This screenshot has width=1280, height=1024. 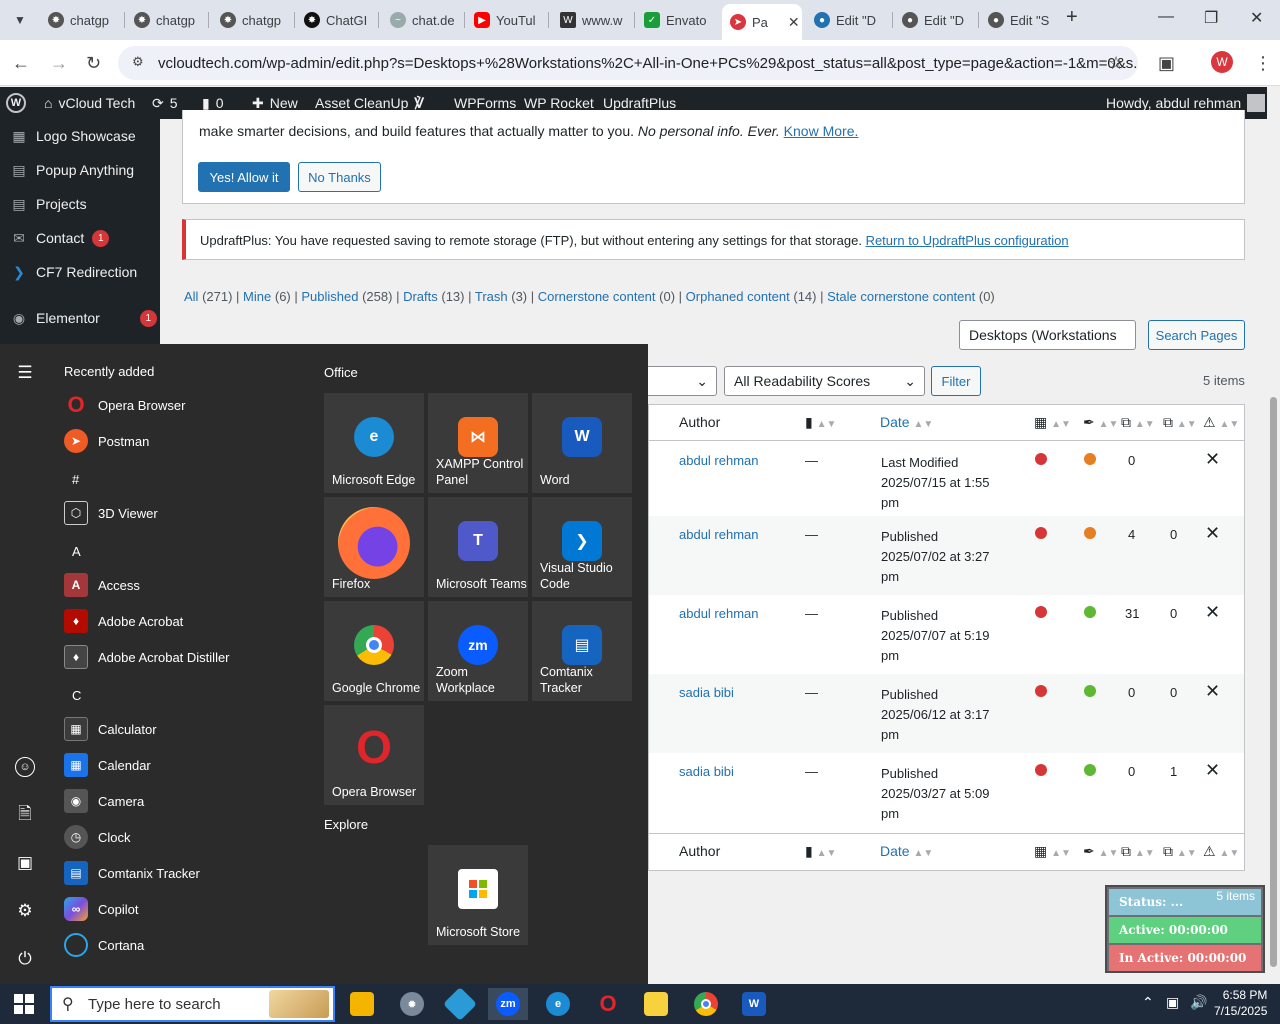 What do you see at coordinates (80, 318) in the screenshot?
I see `sidebar-item-elementor: ◉ Elementor 1` at bounding box center [80, 318].